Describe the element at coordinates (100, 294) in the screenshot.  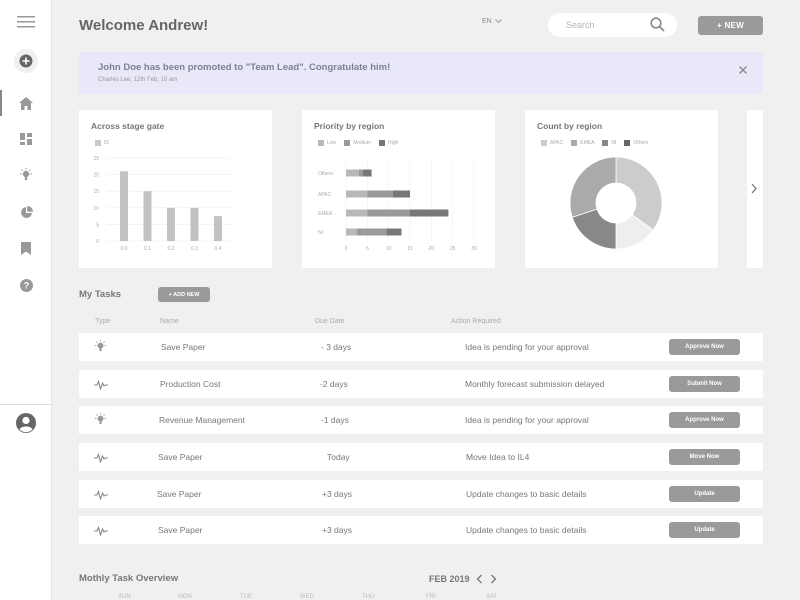
I see `tasks-title: My Tasks` at that location.